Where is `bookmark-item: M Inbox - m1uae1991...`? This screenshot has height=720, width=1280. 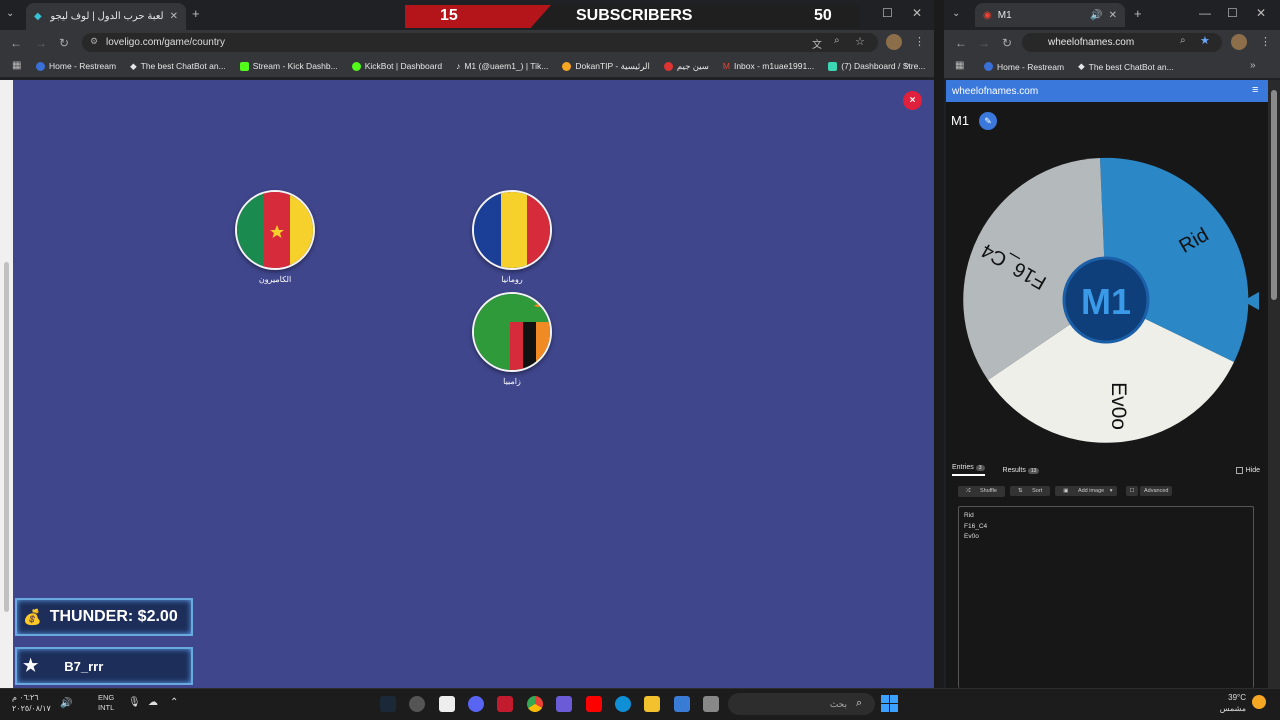 bookmark-item: M Inbox - m1uae1991... is located at coordinates (768, 66).